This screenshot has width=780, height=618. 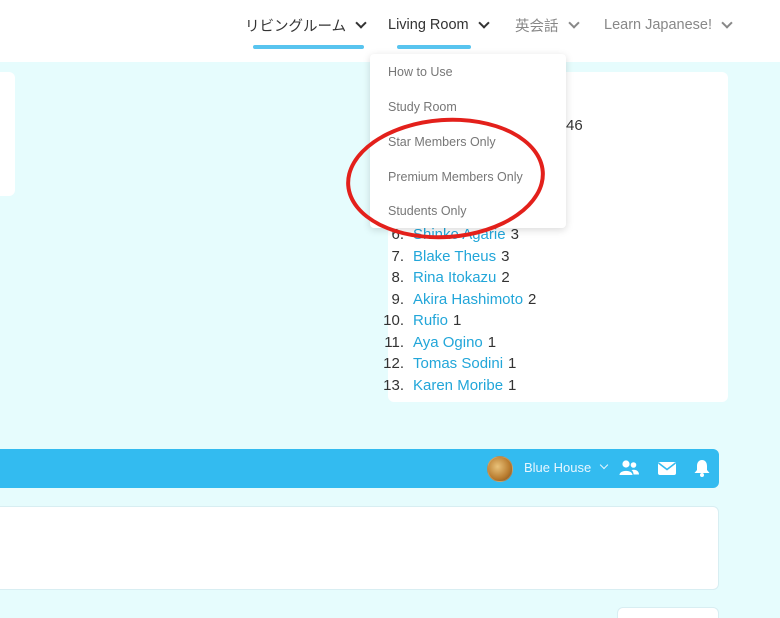 I want to click on nav-item-living-room: Living Room, so click(x=439, y=25).